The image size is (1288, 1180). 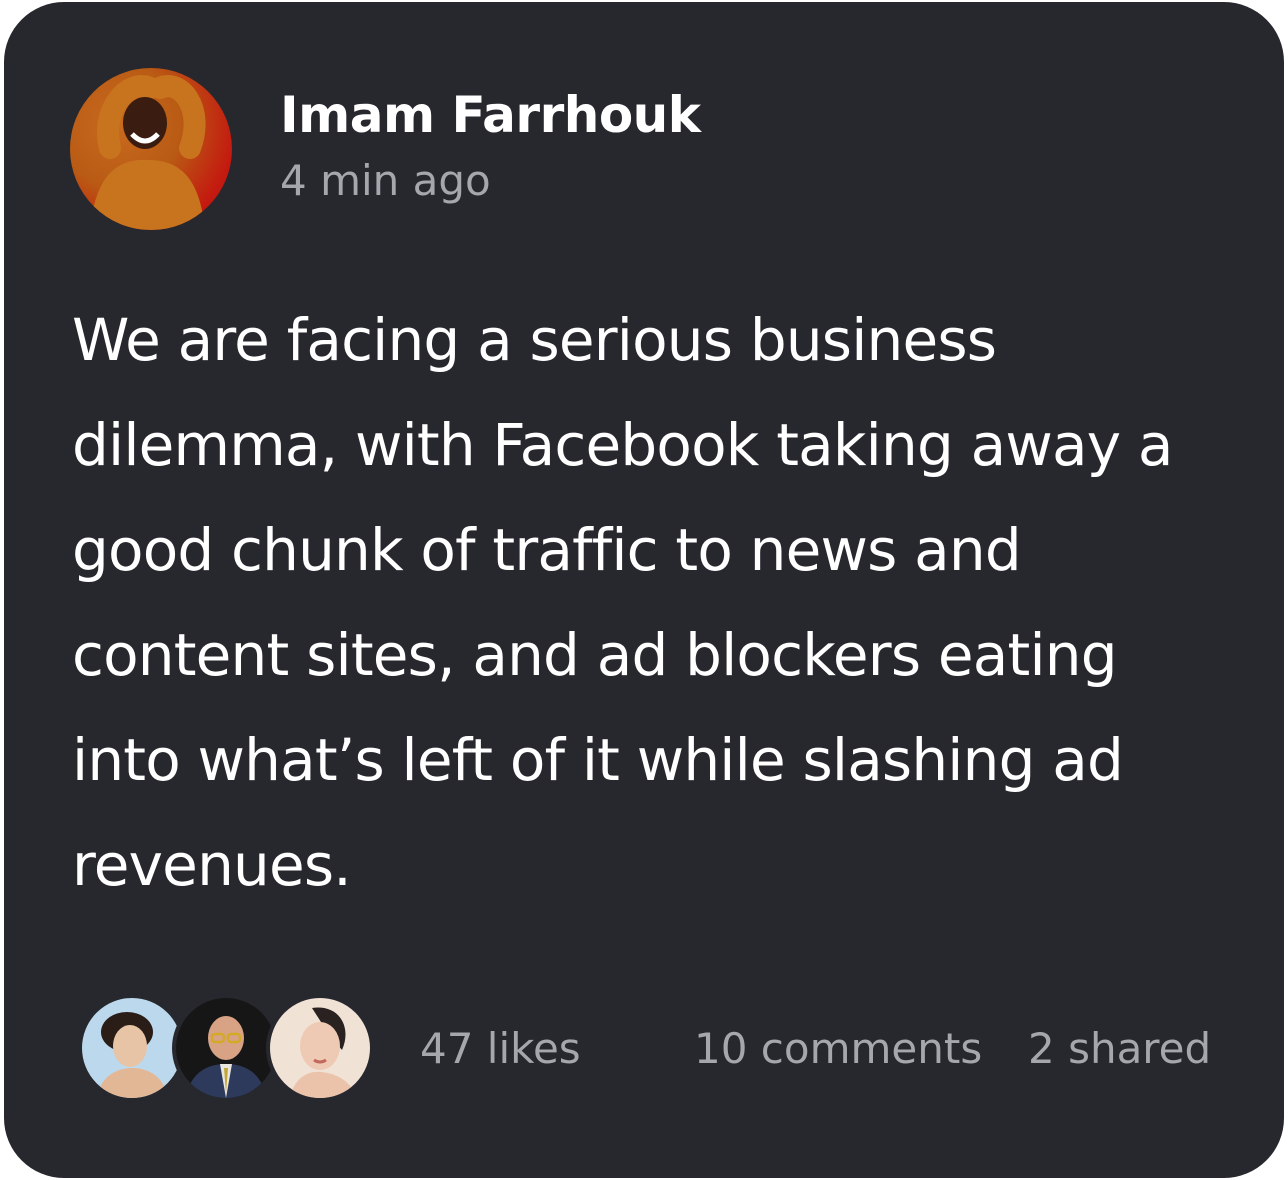 What do you see at coordinates (1119, 1048) in the screenshot?
I see `shares-count: 2 shared` at bounding box center [1119, 1048].